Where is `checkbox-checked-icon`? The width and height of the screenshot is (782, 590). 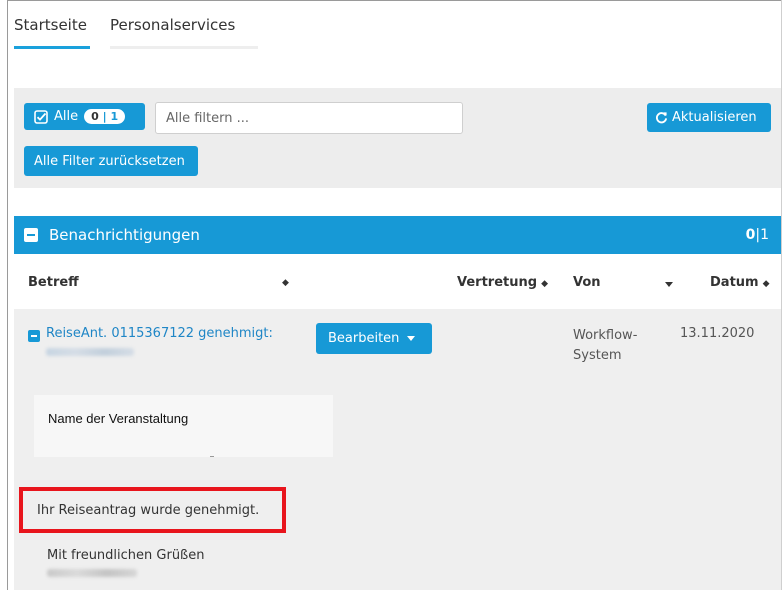 checkbox-checked-icon is located at coordinates (41, 116).